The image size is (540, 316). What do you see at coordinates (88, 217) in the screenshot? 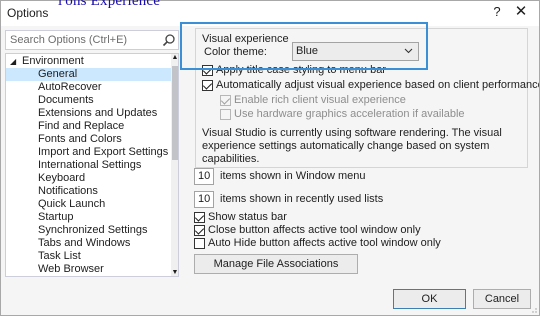
I see `tree-item-startup: Startup` at bounding box center [88, 217].